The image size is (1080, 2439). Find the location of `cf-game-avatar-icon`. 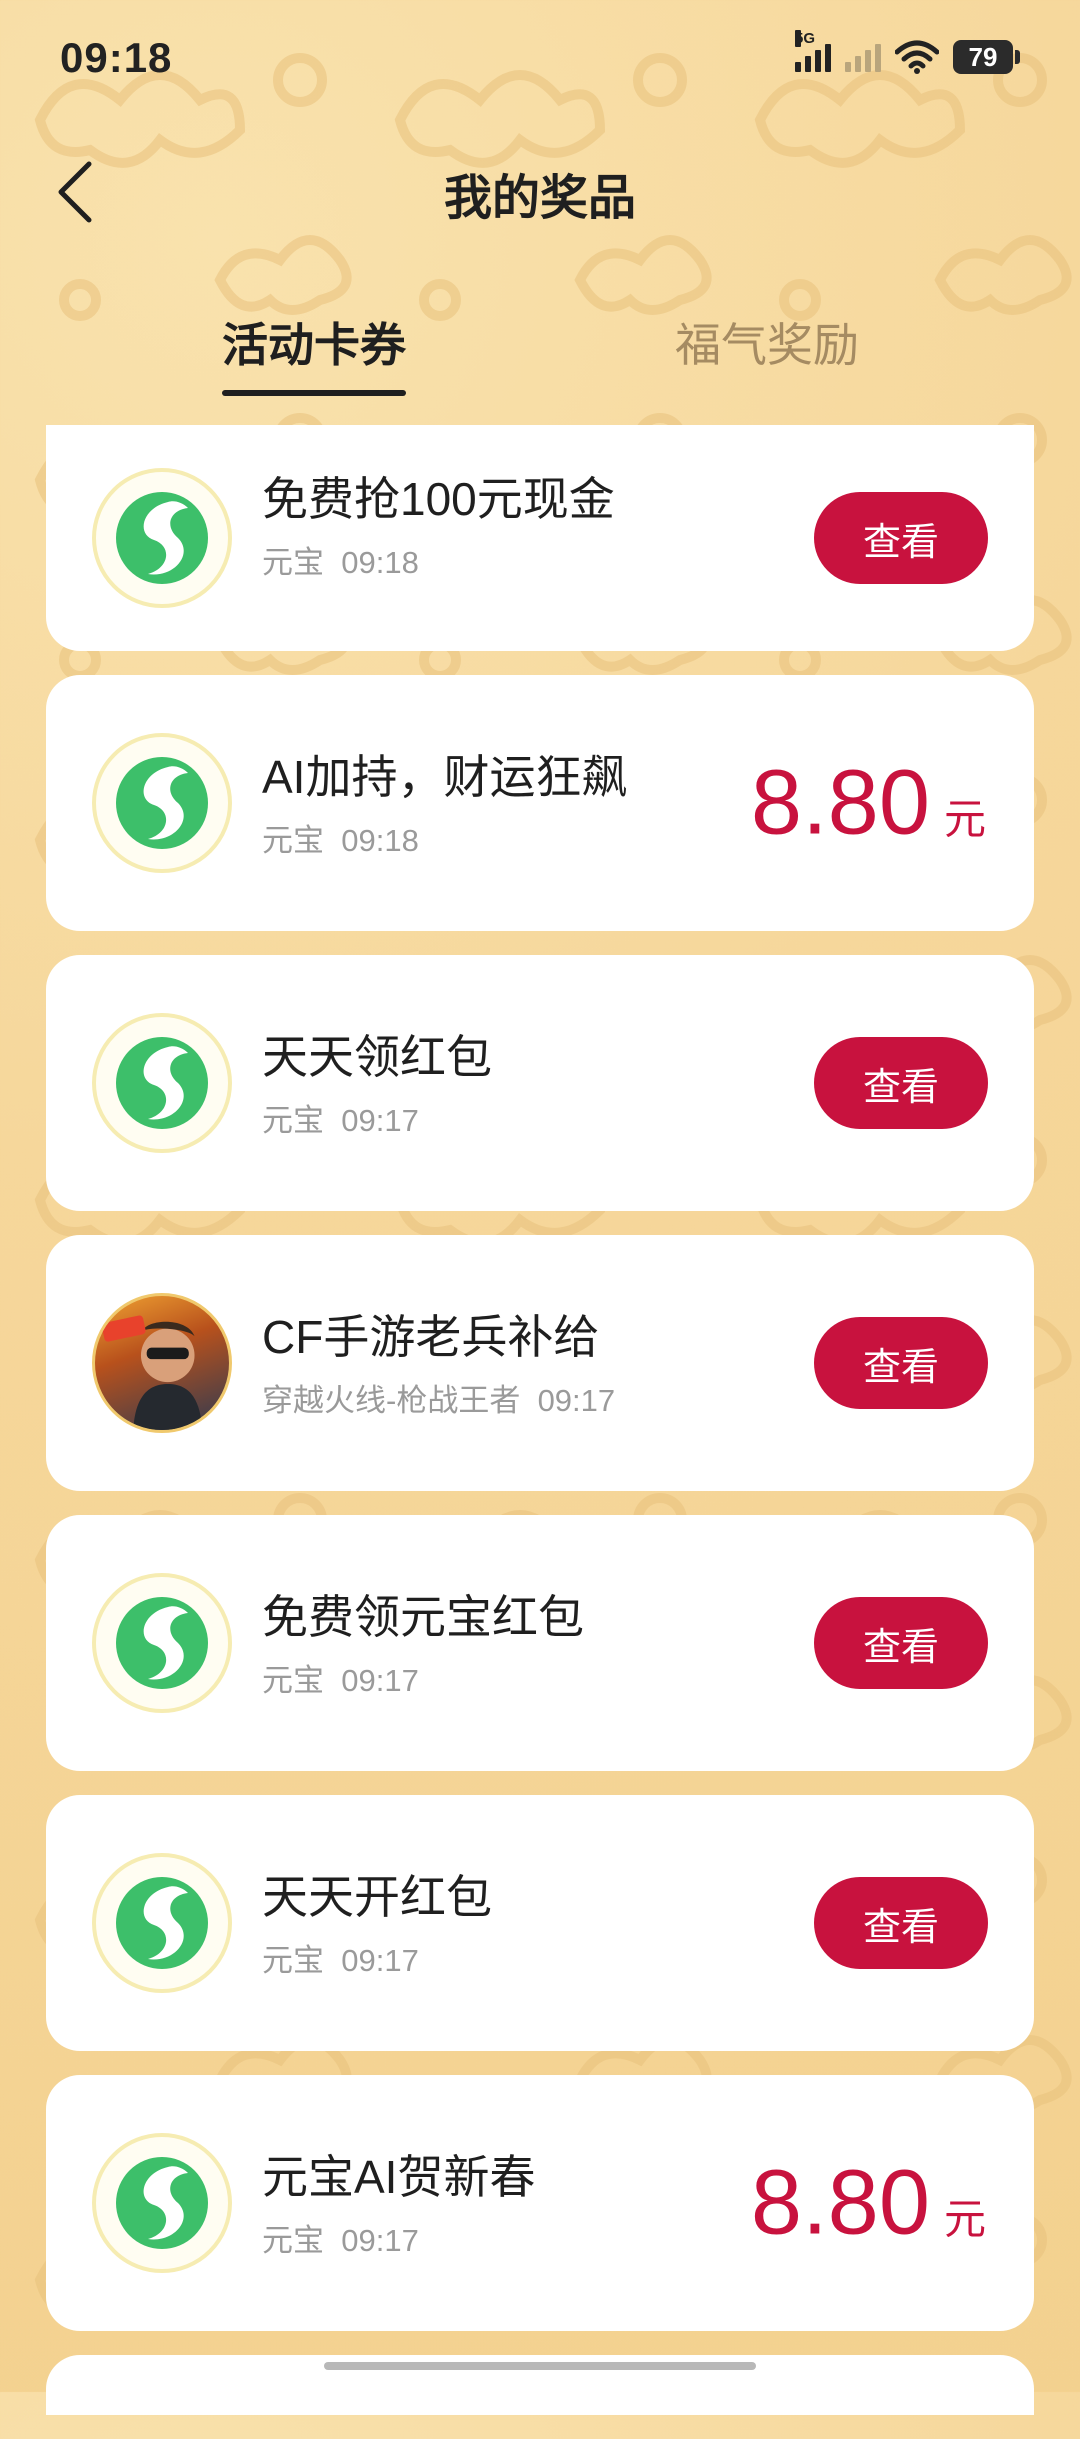

cf-game-avatar-icon is located at coordinates (162, 1363).